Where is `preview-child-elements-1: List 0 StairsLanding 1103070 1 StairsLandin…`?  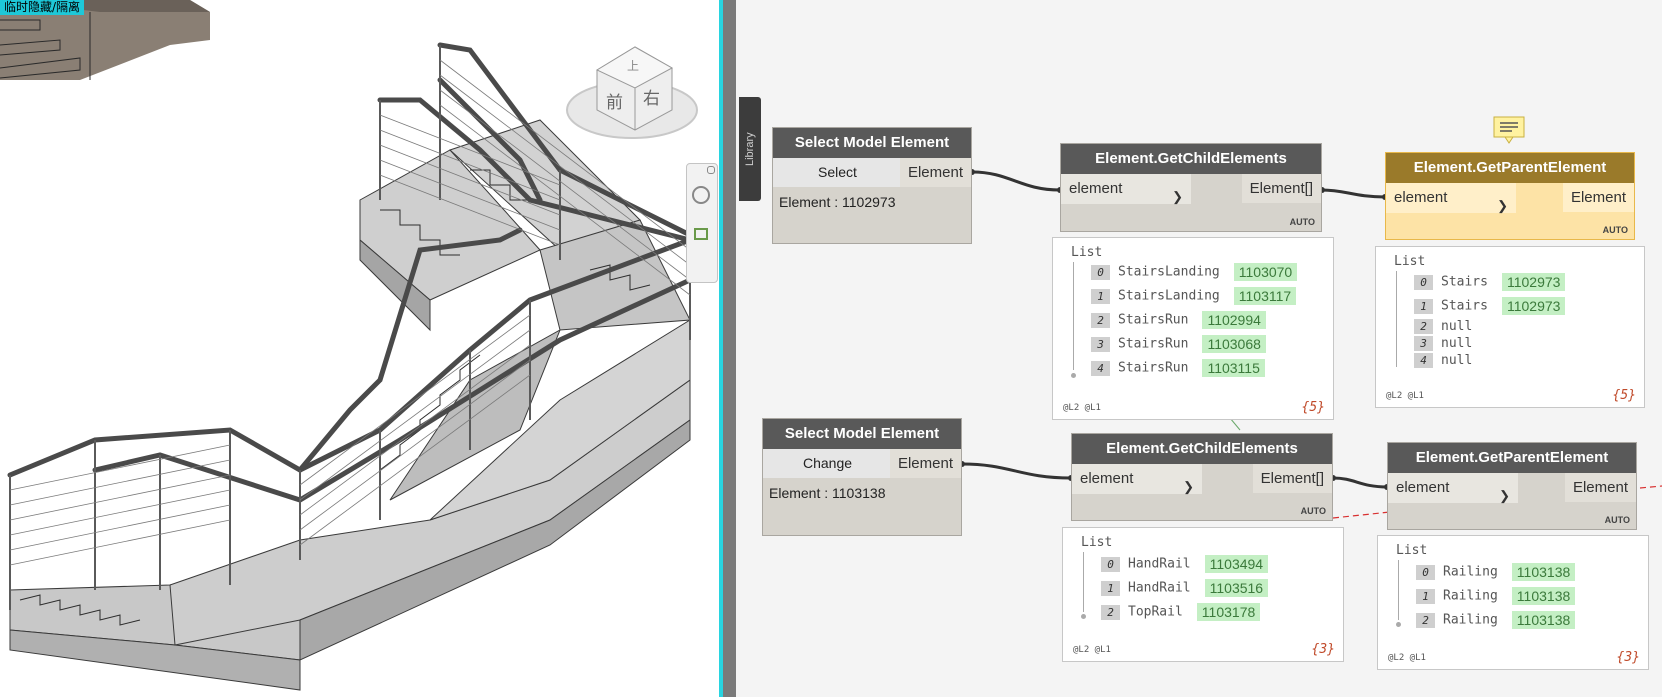 preview-child-elements-1: List 0 StairsLanding 1103070 1 StairsLandin… is located at coordinates (1193, 328).